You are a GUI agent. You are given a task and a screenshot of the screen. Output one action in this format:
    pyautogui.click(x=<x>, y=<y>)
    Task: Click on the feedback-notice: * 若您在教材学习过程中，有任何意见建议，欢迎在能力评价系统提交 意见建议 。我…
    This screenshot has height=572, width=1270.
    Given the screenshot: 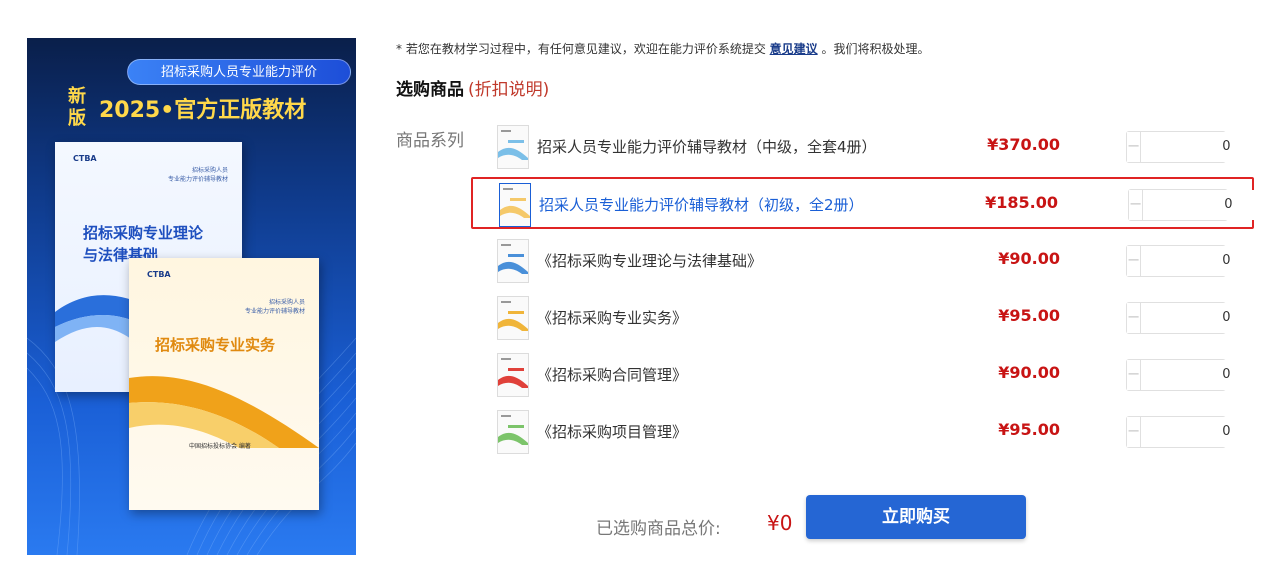 What is the action you would take?
    pyautogui.click(x=662, y=48)
    